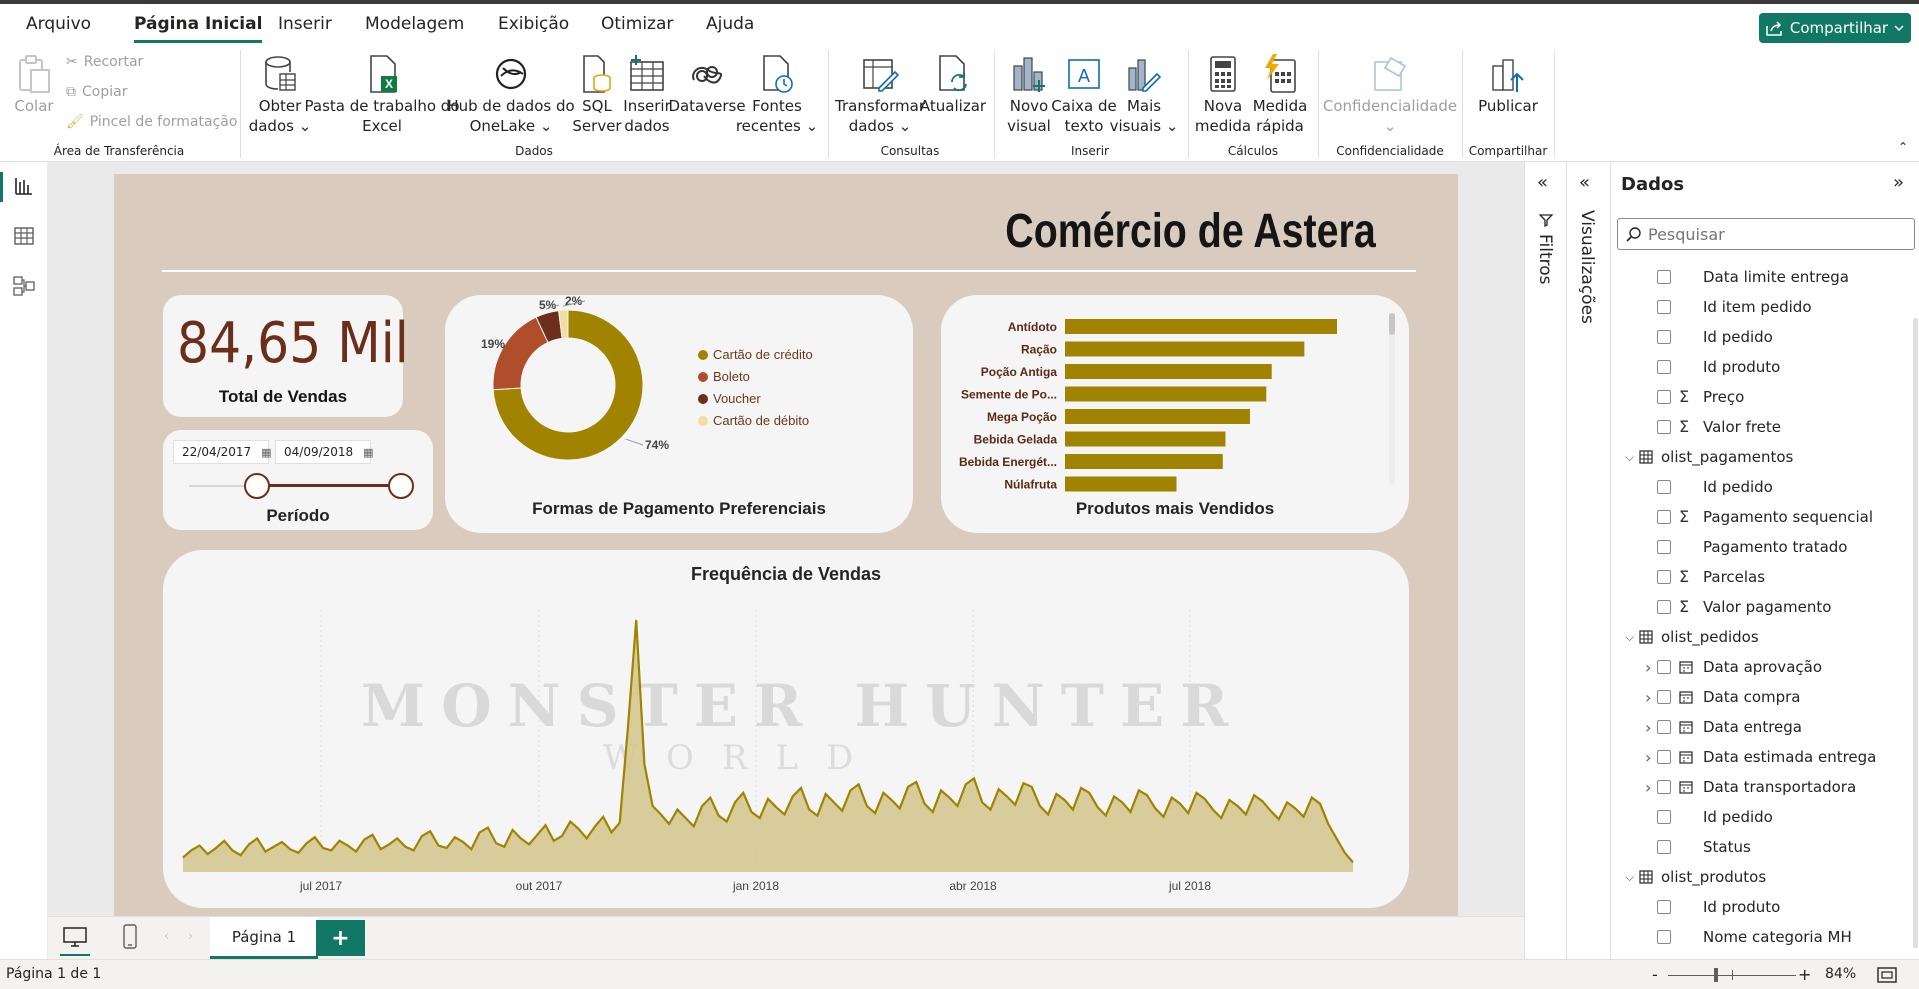  Describe the element at coordinates (190, 936) in the screenshot. I see `next-page-icon: ›` at that location.